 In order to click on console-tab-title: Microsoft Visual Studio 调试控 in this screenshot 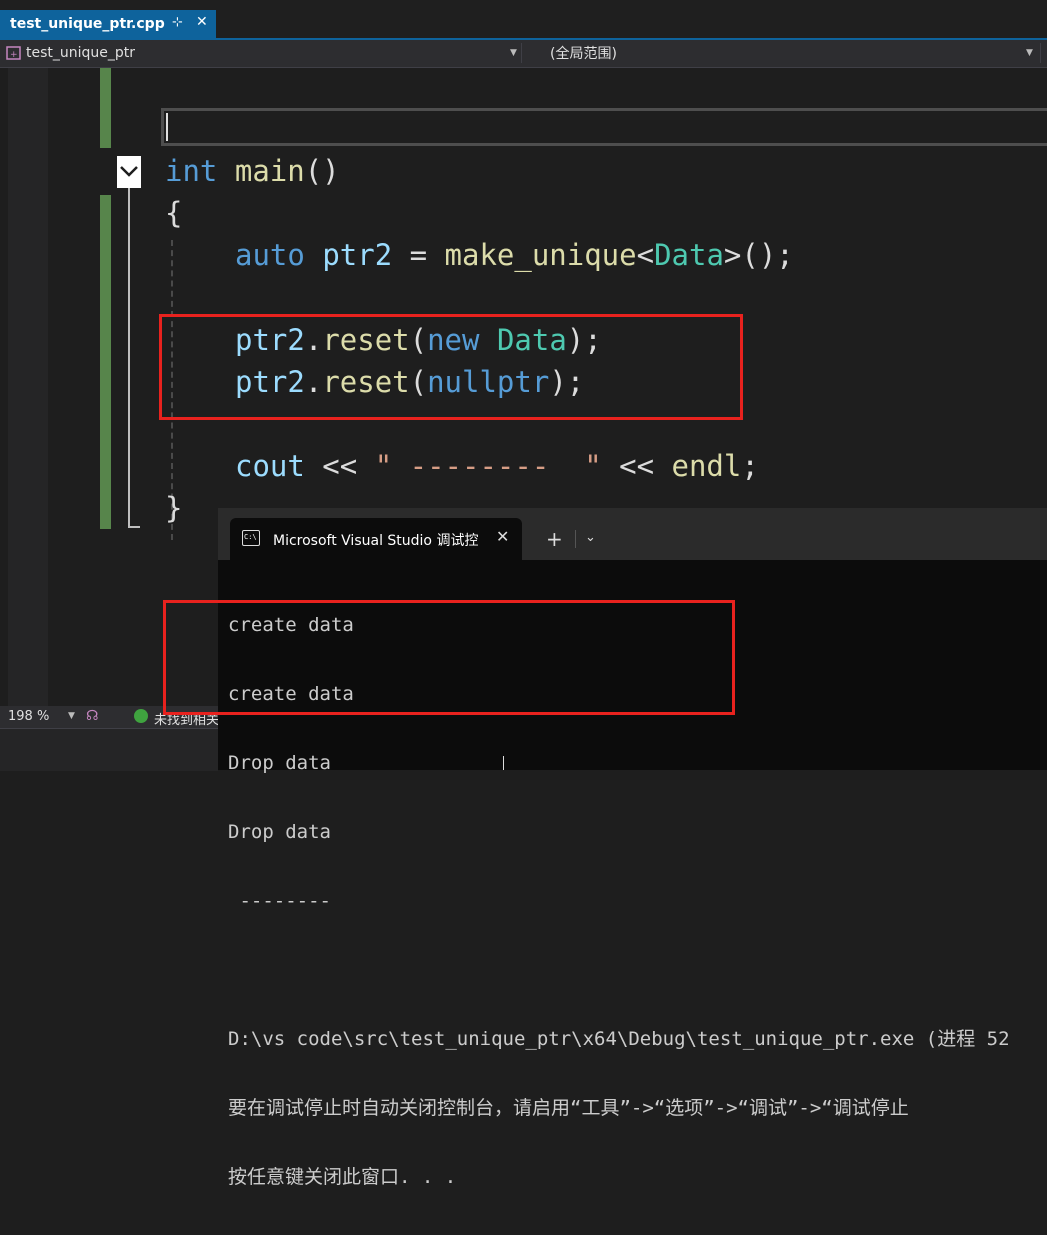, I will do `click(376, 541)`.